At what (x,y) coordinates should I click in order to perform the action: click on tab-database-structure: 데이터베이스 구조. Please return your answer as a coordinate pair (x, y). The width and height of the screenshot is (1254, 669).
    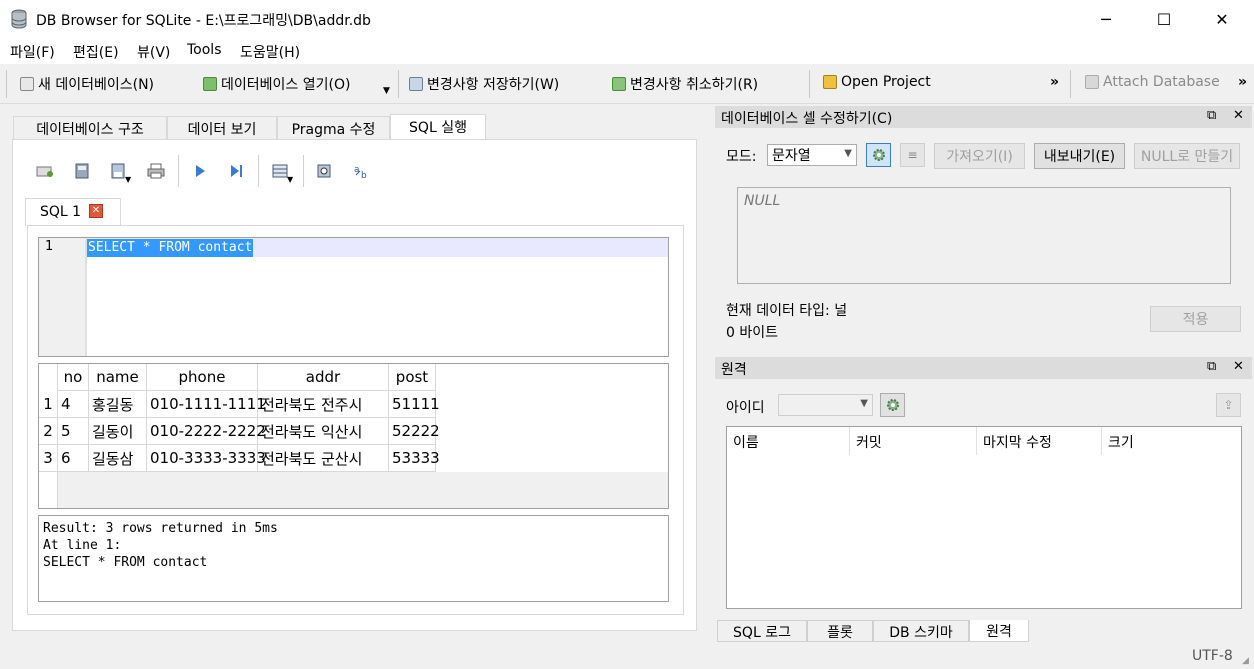
    Looking at the image, I should click on (90, 127).